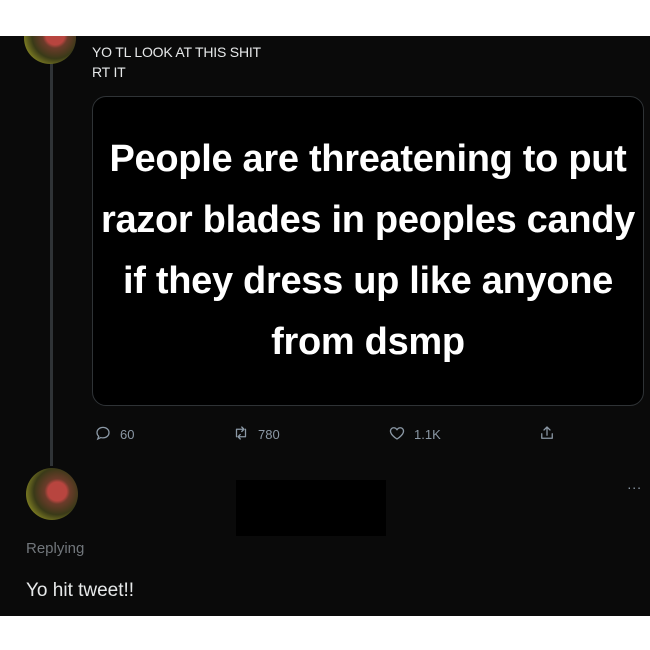 The width and height of the screenshot is (650, 650). Describe the element at coordinates (269, 434) in the screenshot. I see `retweet-count: 780` at that location.